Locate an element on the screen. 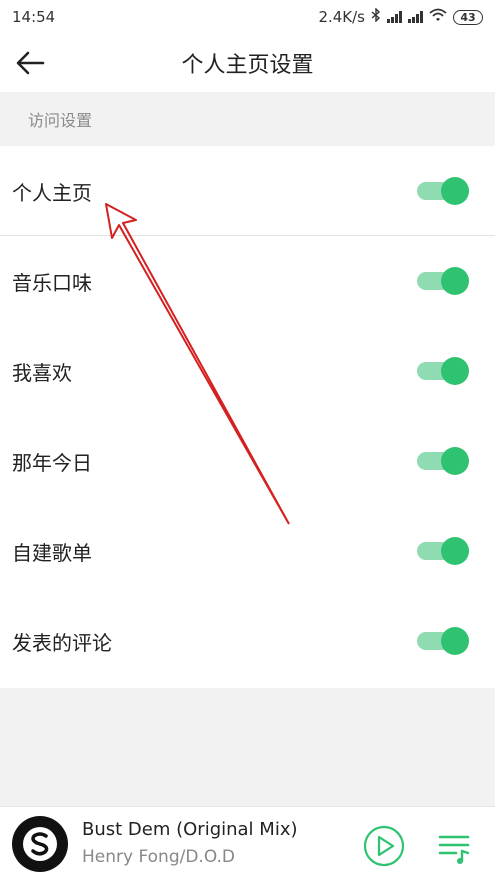 This screenshot has width=495, height=876. album-cover-icon is located at coordinates (40, 844).